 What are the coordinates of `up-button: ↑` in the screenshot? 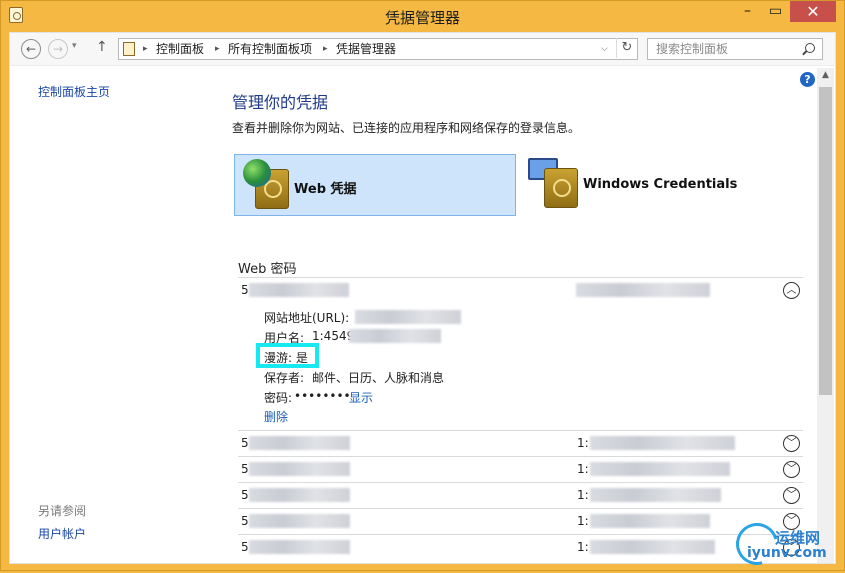 It's located at (102, 47).